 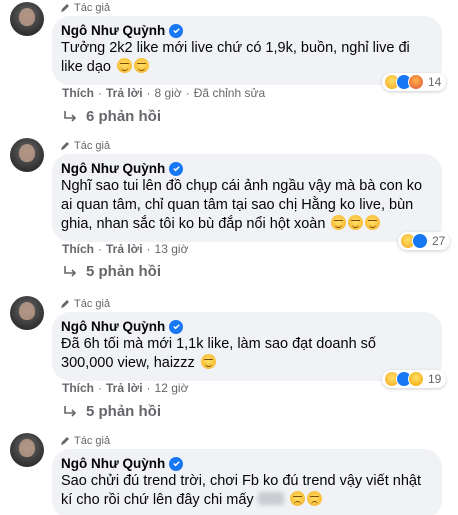 I want to click on comment-actions: Thích · Trả lời · 8 giờ · Đã chỉnh sửa, so click(x=164, y=93).